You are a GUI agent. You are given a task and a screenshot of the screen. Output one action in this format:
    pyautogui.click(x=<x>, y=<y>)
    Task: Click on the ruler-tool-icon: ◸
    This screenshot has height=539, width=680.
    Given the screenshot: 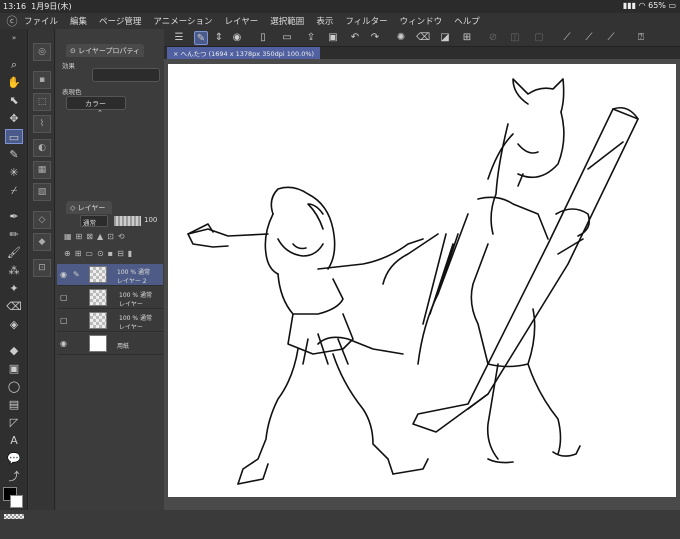 What is the action you would take?
    pyautogui.click(x=14, y=422)
    